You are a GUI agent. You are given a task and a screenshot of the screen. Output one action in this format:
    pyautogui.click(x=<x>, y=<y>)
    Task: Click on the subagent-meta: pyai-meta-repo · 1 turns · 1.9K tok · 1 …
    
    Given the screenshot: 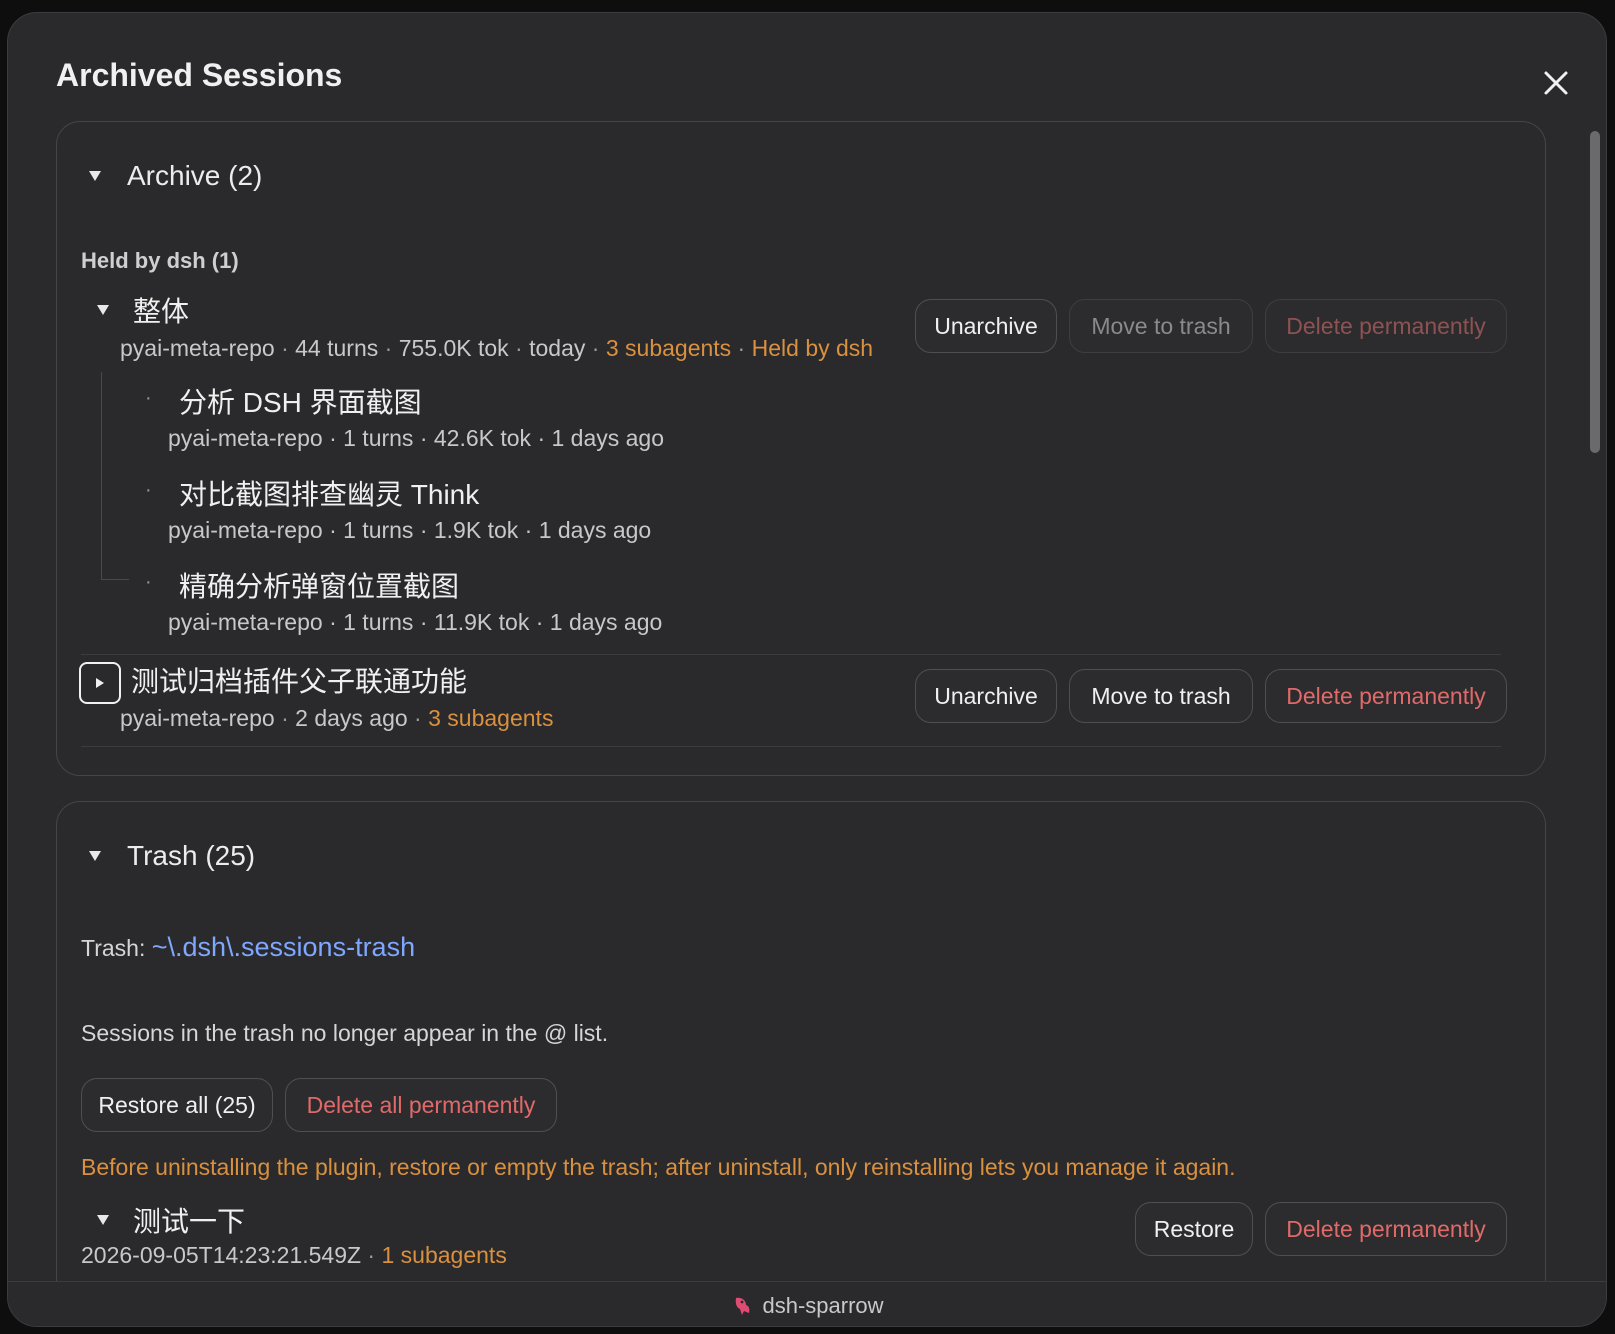 What is the action you would take?
    pyautogui.click(x=410, y=530)
    